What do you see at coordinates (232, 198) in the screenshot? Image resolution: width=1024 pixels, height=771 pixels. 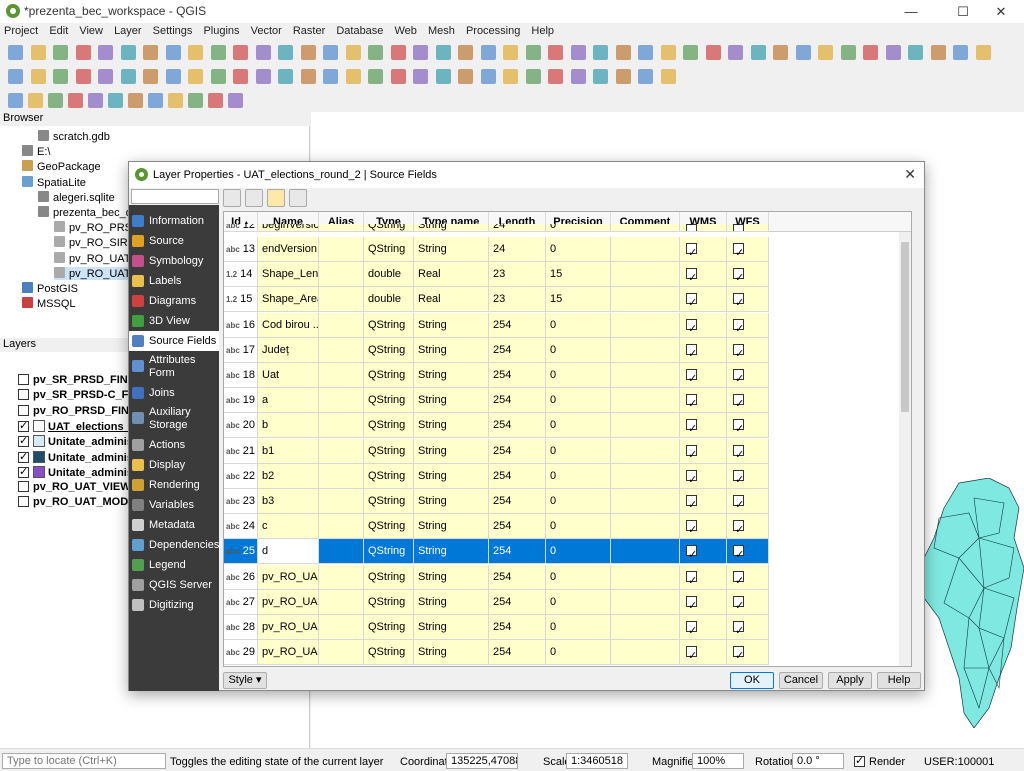 I see `new-field-button` at bounding box center [232, 198].